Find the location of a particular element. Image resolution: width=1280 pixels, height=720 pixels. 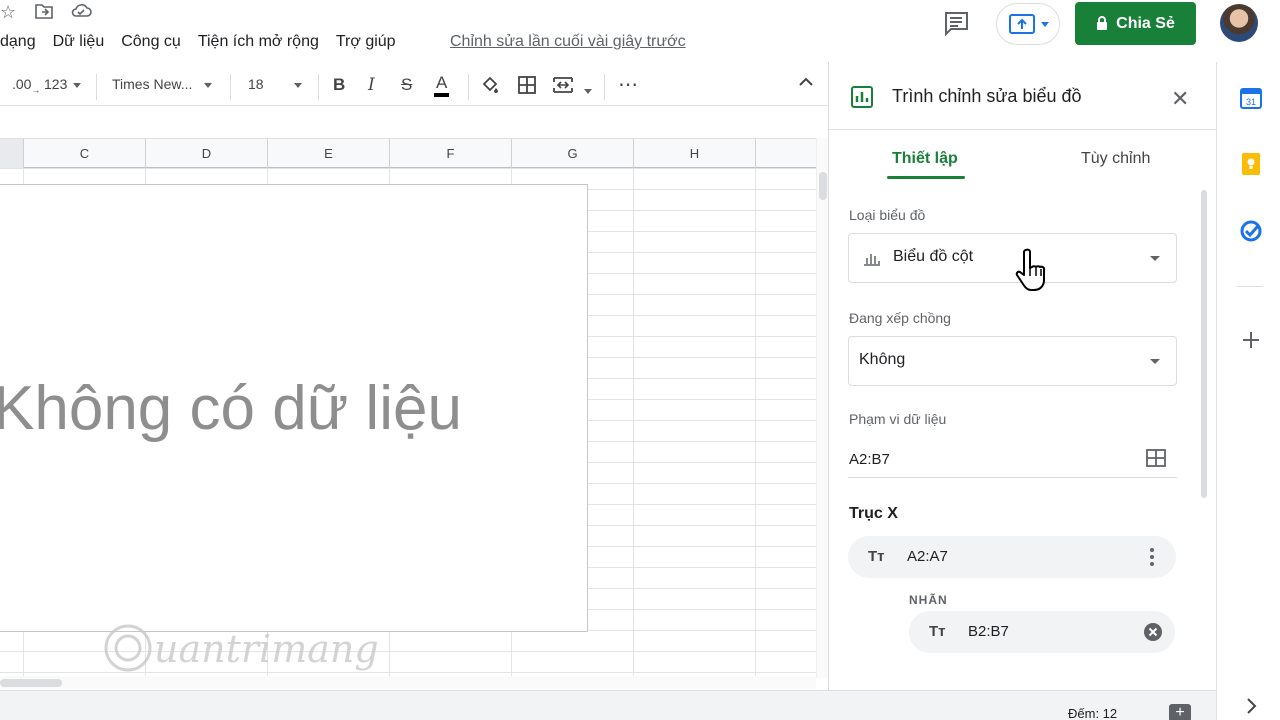

menu-item-help: Trợ giúp is located at coordinates (366, 42).